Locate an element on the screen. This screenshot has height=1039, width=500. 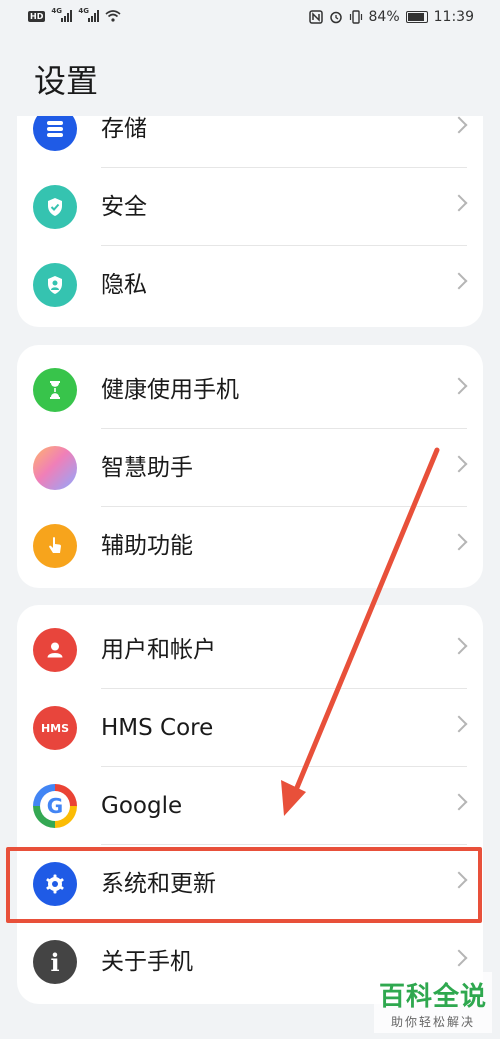
annotation-highlight-box is located at coordinates (244, 885).